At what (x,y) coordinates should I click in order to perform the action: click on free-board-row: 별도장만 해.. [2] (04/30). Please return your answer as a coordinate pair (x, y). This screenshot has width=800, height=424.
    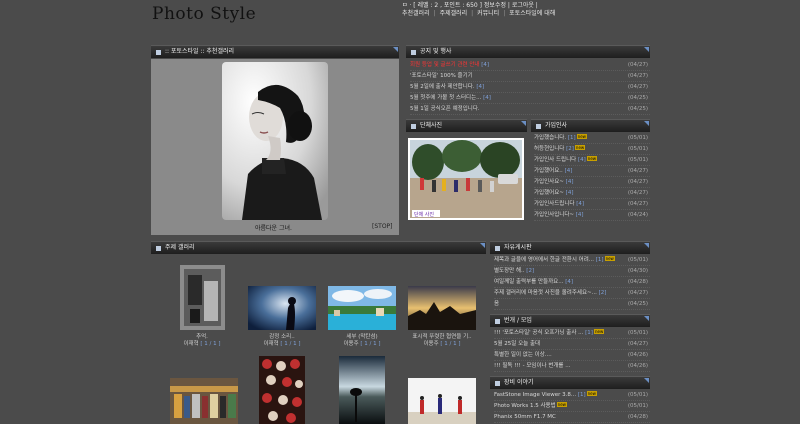
    Looking at the image, I should click on (572, 271).